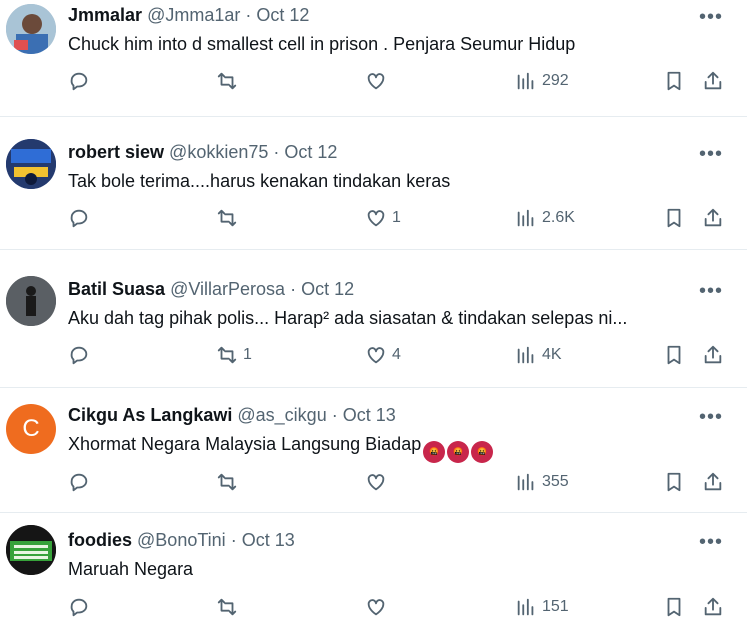 The image size is (747, 632). Describe the element at coordinates (538, 355) in the screenshot. I see `views-button: 4K` at that location.